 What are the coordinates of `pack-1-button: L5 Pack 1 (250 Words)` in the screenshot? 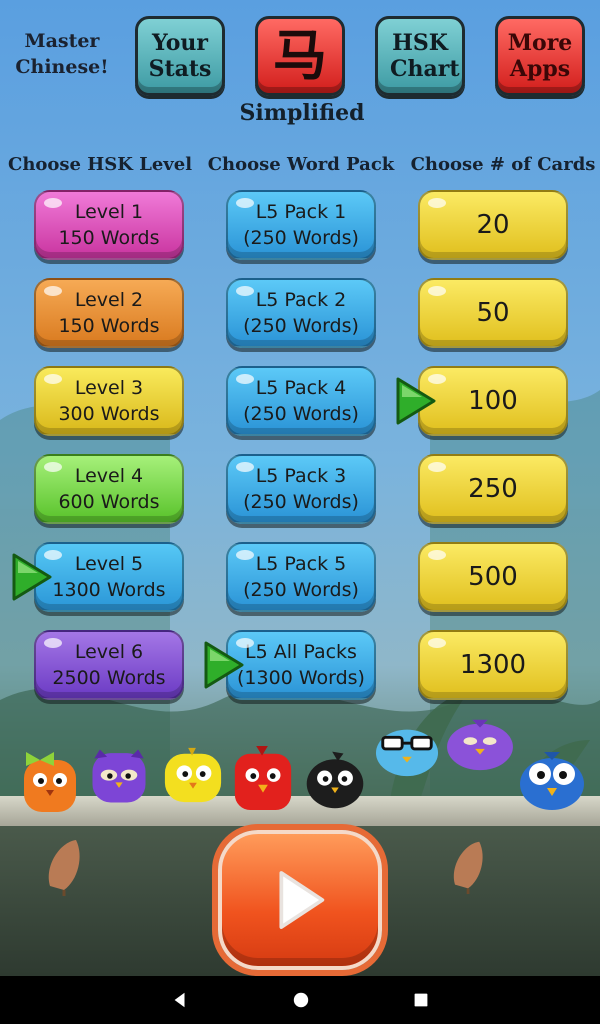 It's located at (301, 225).